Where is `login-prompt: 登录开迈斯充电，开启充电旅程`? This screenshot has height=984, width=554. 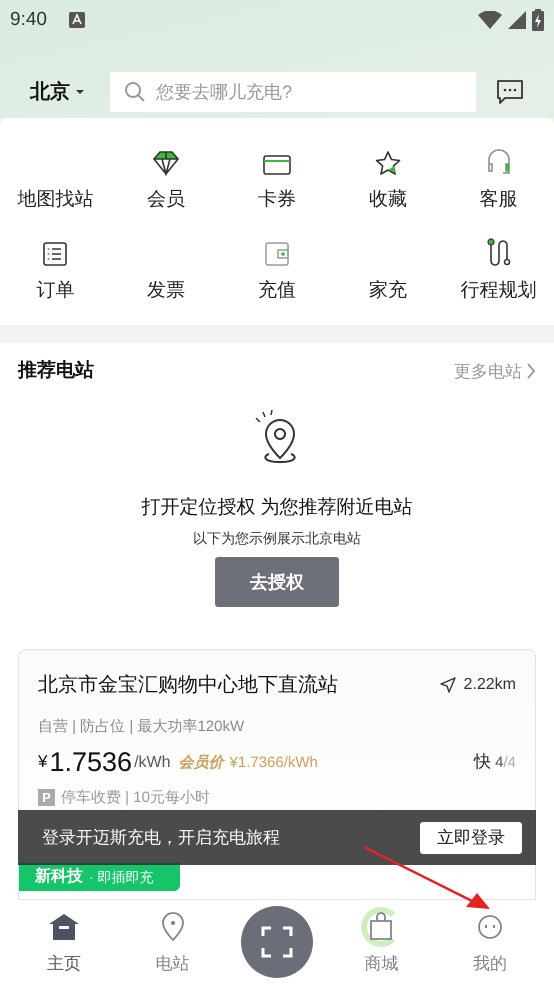 login-prompt: 登录开迈斯充电，开启充电旅程 is located at coordinates (161, 837).